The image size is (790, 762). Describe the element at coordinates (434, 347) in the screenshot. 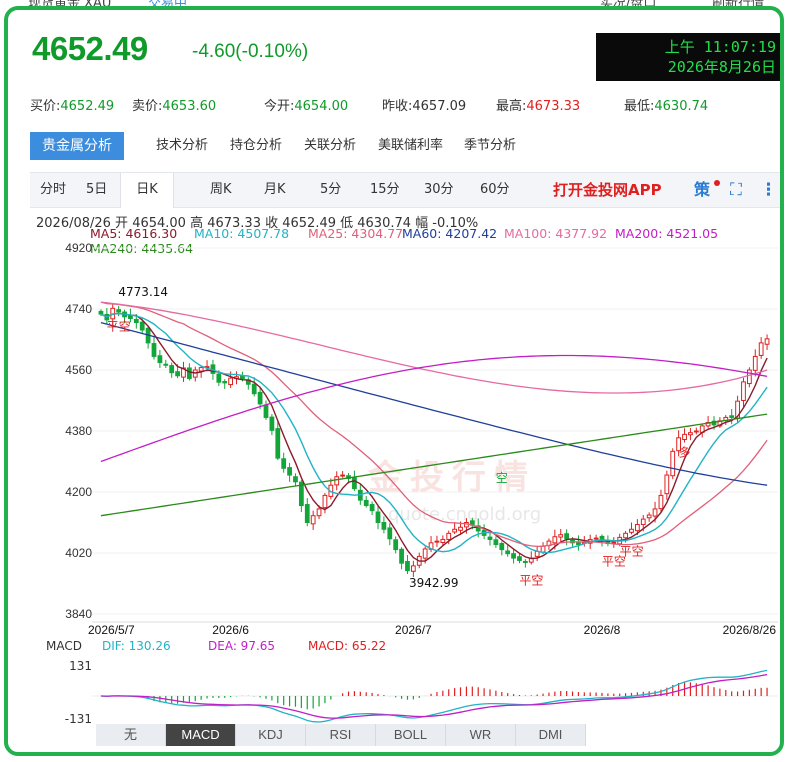

I see `ma100-line` at that location.